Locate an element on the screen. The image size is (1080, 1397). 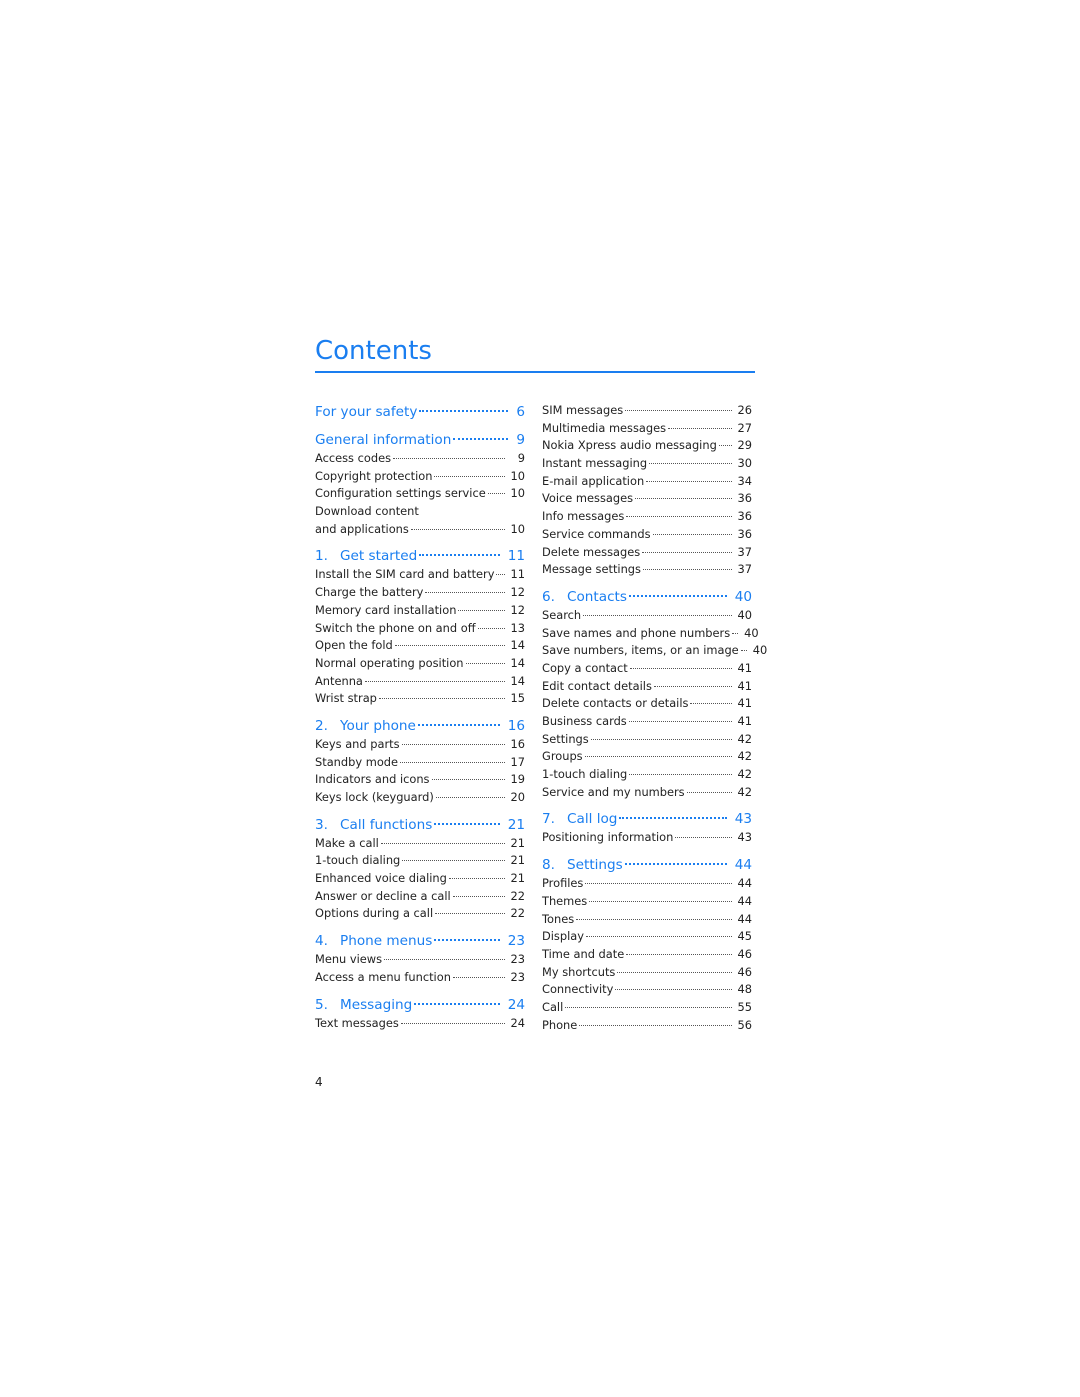
toc-entry: Menu views 23 is located at coordinates (420, 960).